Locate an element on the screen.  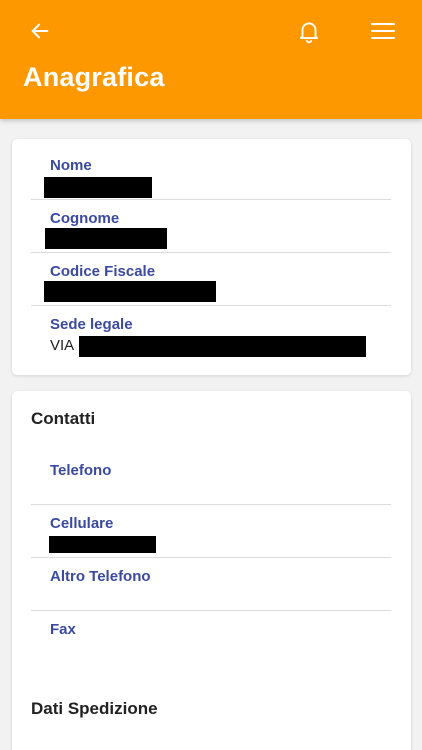
notifications-button is located at coordinates (309, 31).